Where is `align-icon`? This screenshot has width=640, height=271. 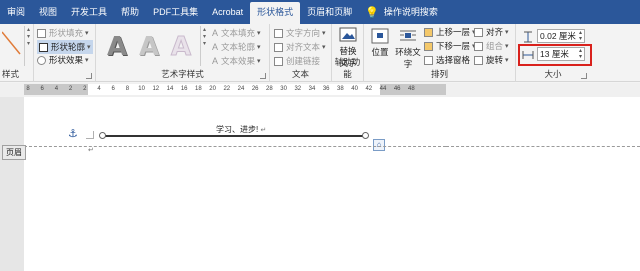 align-icon is located at coordinates (478, 32).